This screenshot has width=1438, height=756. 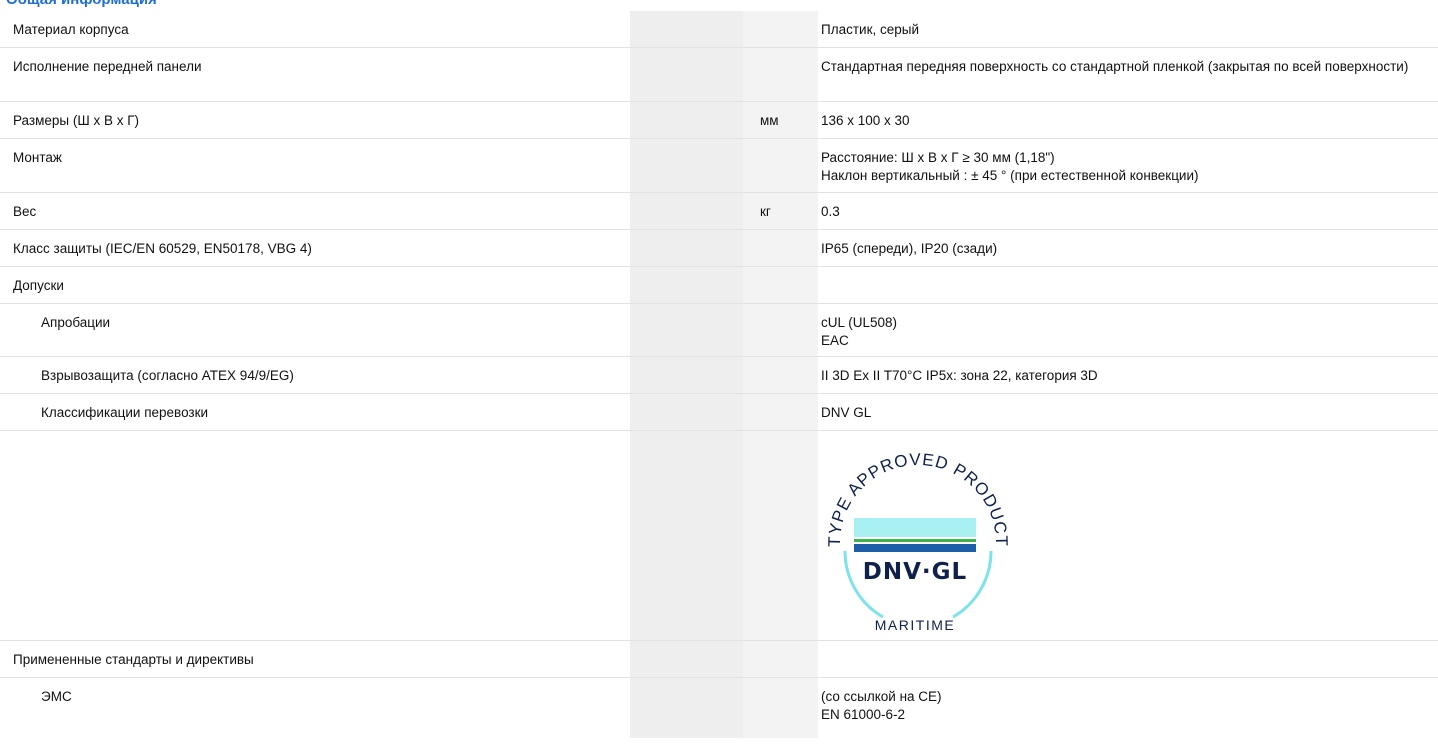 I want to click on row-label: Апробации, so click(x=76, y=322).